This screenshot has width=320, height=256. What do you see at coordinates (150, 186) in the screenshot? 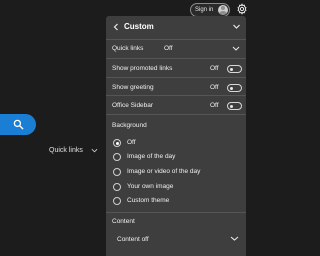
I see `radio-label: Your own image` at bounding box center [150, 186].